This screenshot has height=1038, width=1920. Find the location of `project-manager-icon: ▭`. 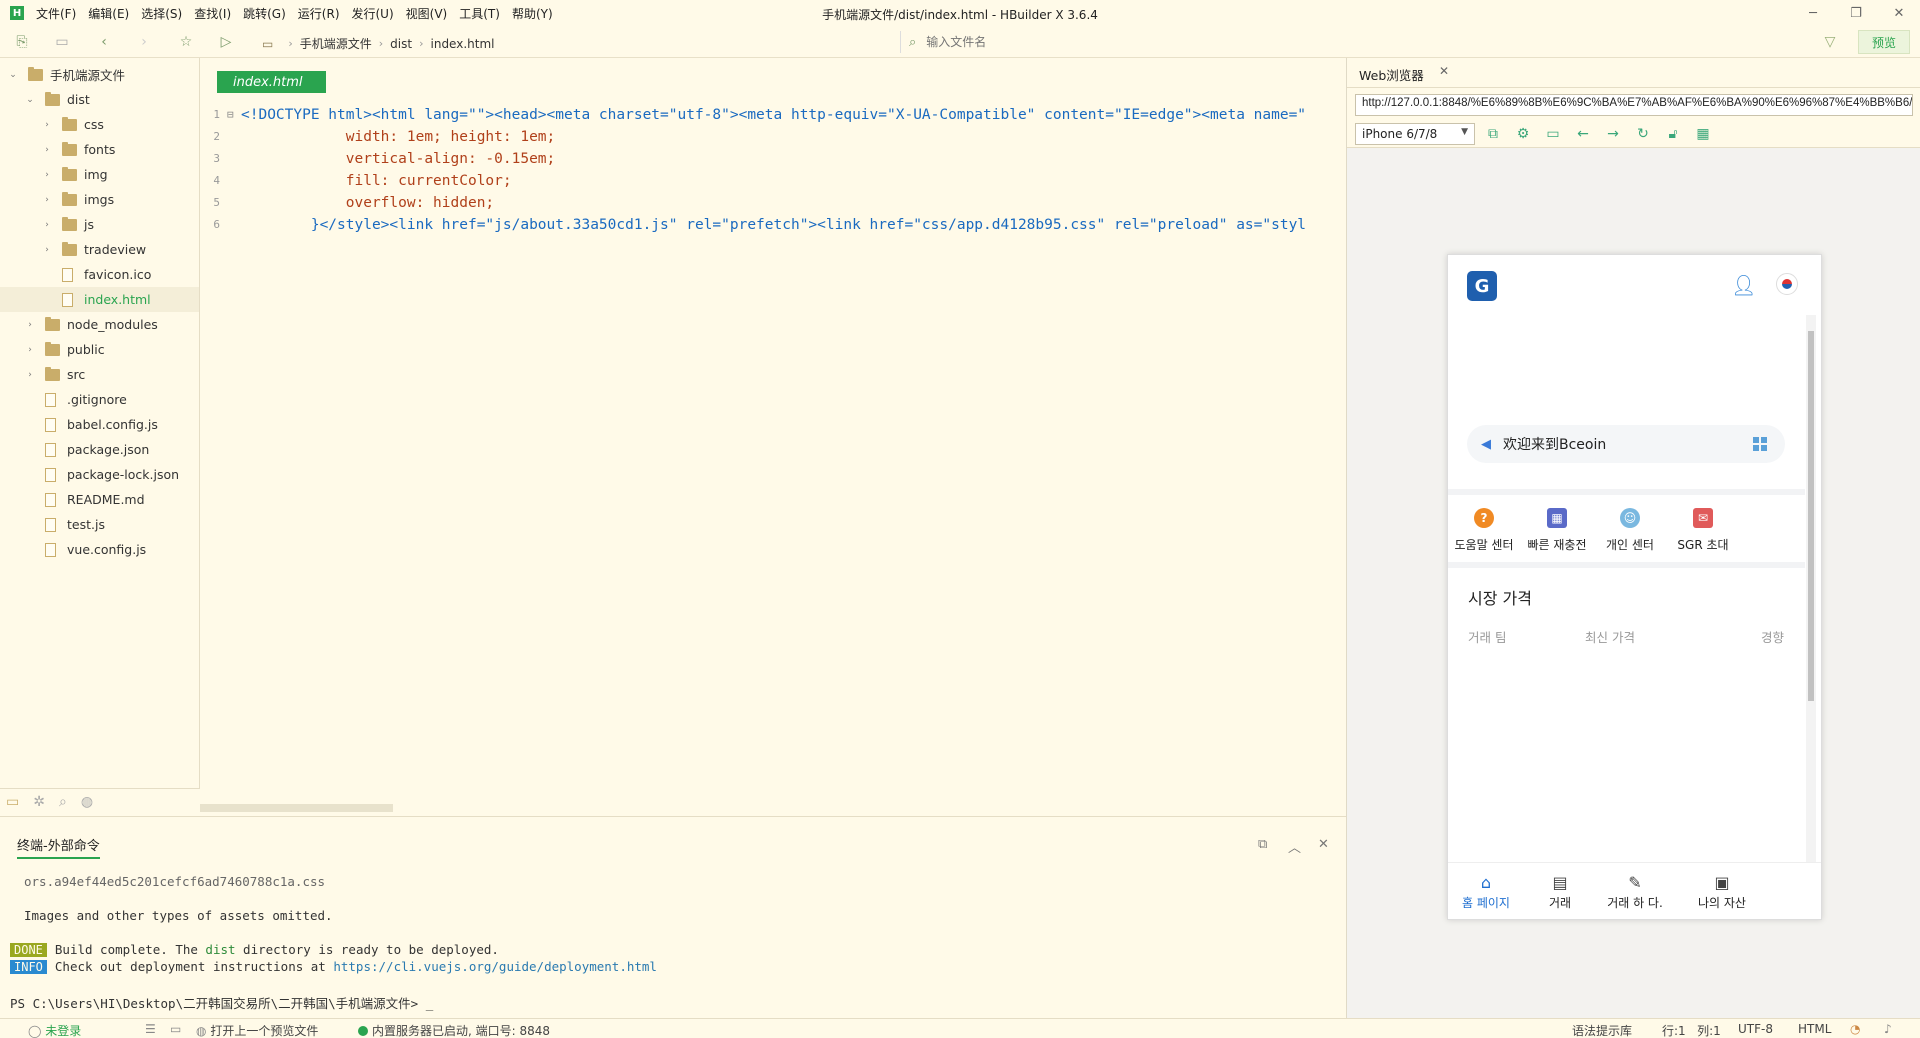

project-manager-icon: ▭ is located at coordinates (12, 802).